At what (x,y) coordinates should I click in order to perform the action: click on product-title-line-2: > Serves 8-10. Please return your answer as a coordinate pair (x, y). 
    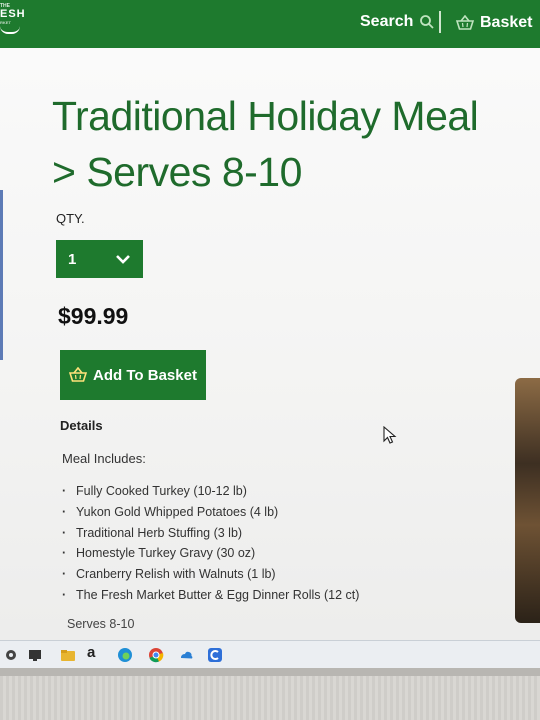
    Looking at the image, I should click on (177, 172).